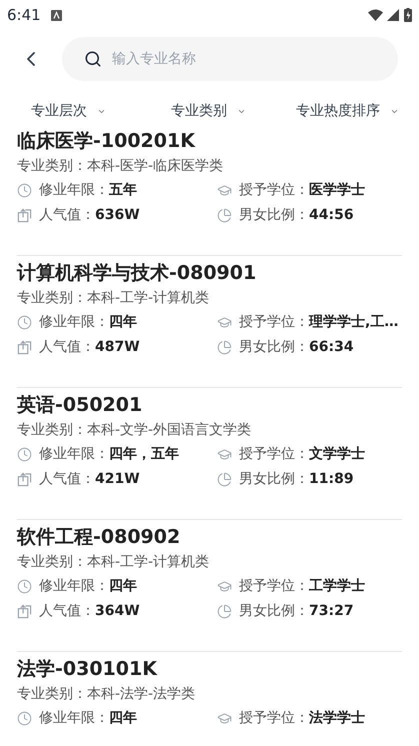 The image size is (419, 746). I want to click on info-text: 修业年限：四年，五年, so click(109, 454).